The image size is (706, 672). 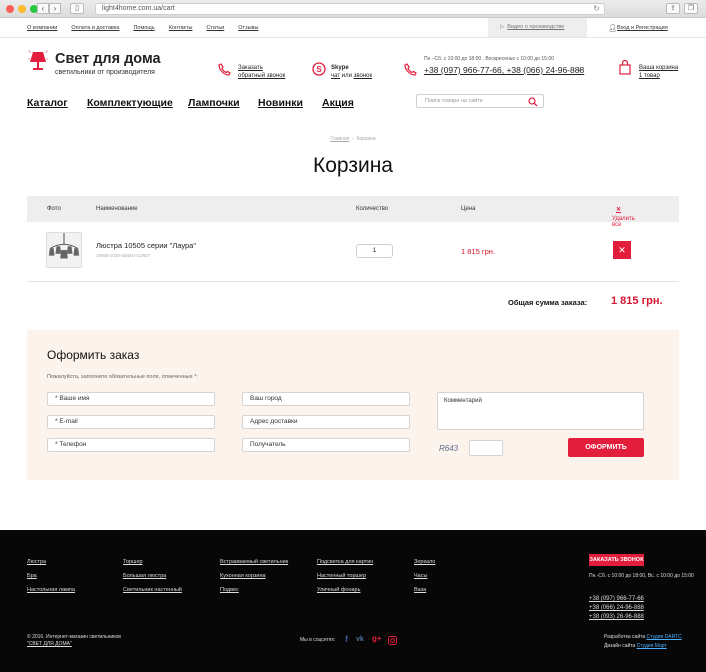 What do you see at coordinates (338, 103) in the screenshot?
I see `nav-sale: Акция` at bounding box center [338, 103].